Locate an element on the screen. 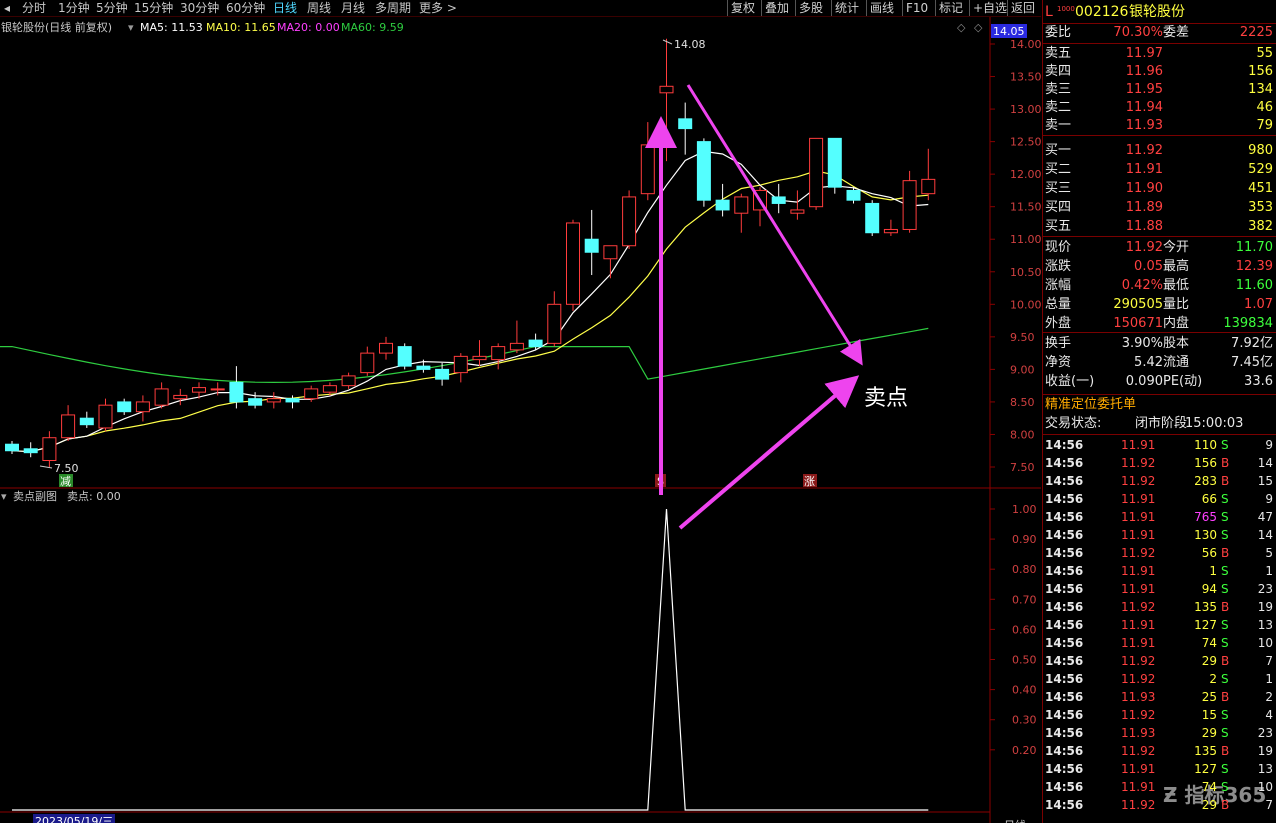 The width and height of the screenshot is (1276, 823). stock-prefix: L is located at coordinates (1049, 12).